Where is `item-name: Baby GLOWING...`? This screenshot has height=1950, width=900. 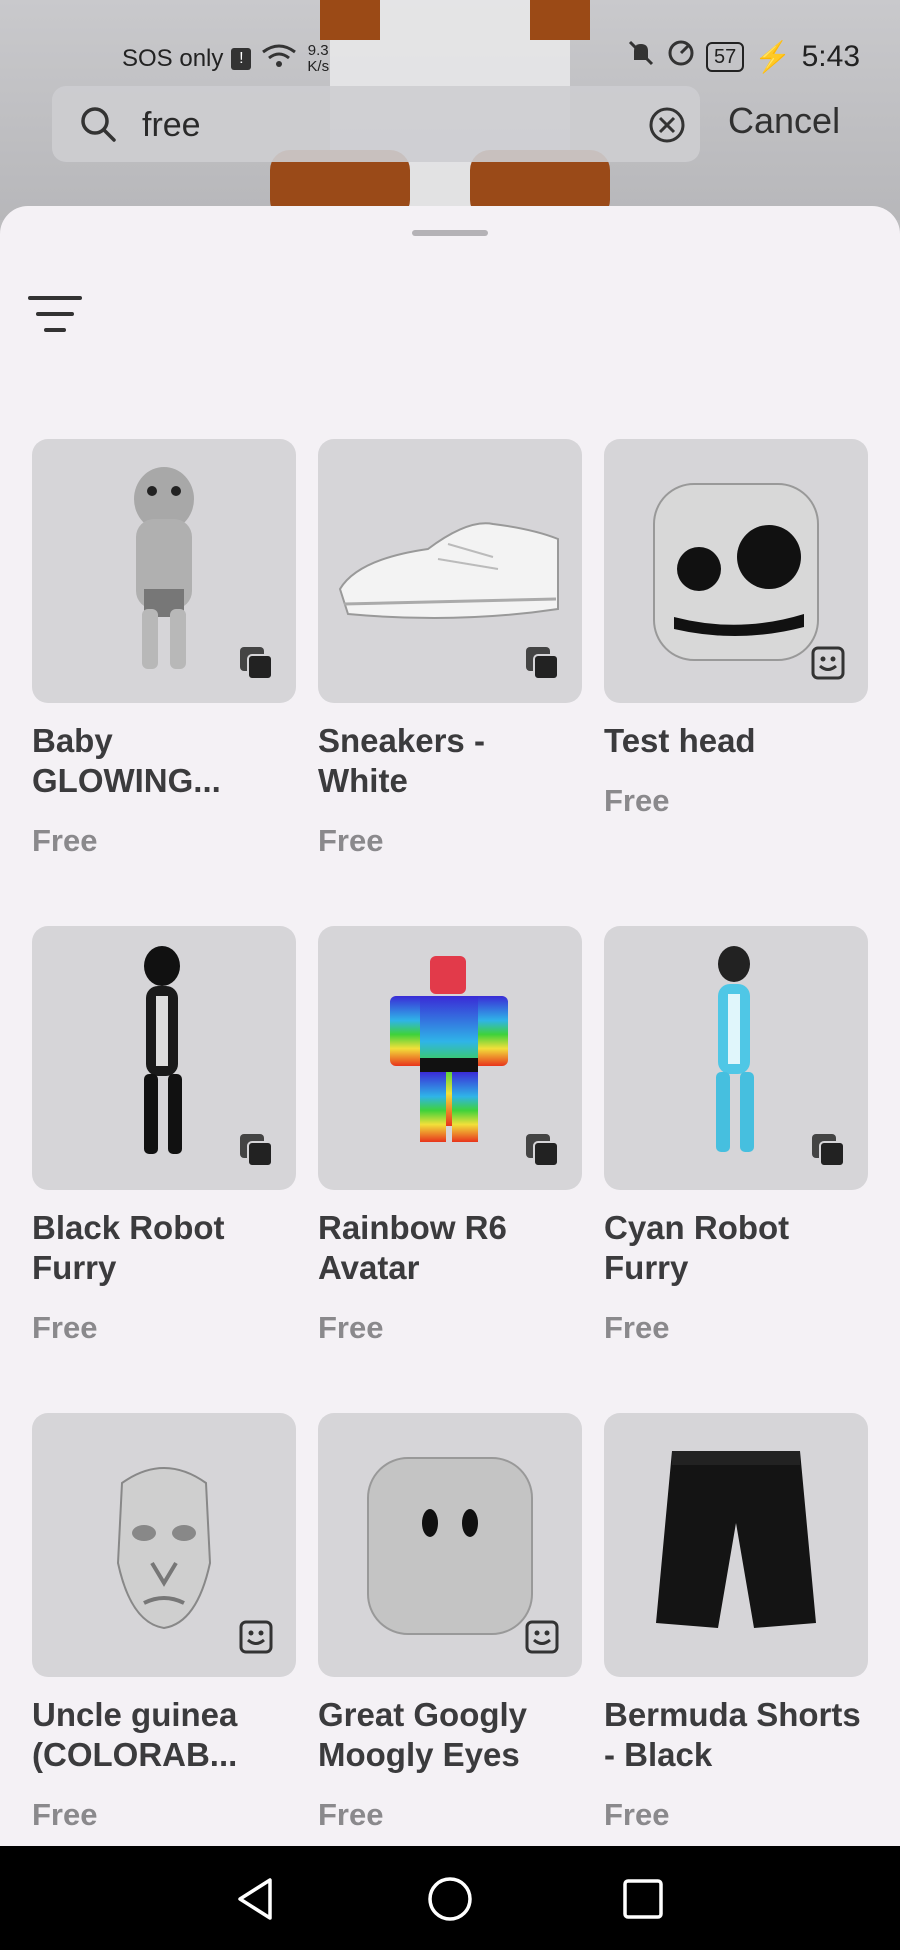 item-name: Baby GLOWING... is located at coordinates (126, 760).